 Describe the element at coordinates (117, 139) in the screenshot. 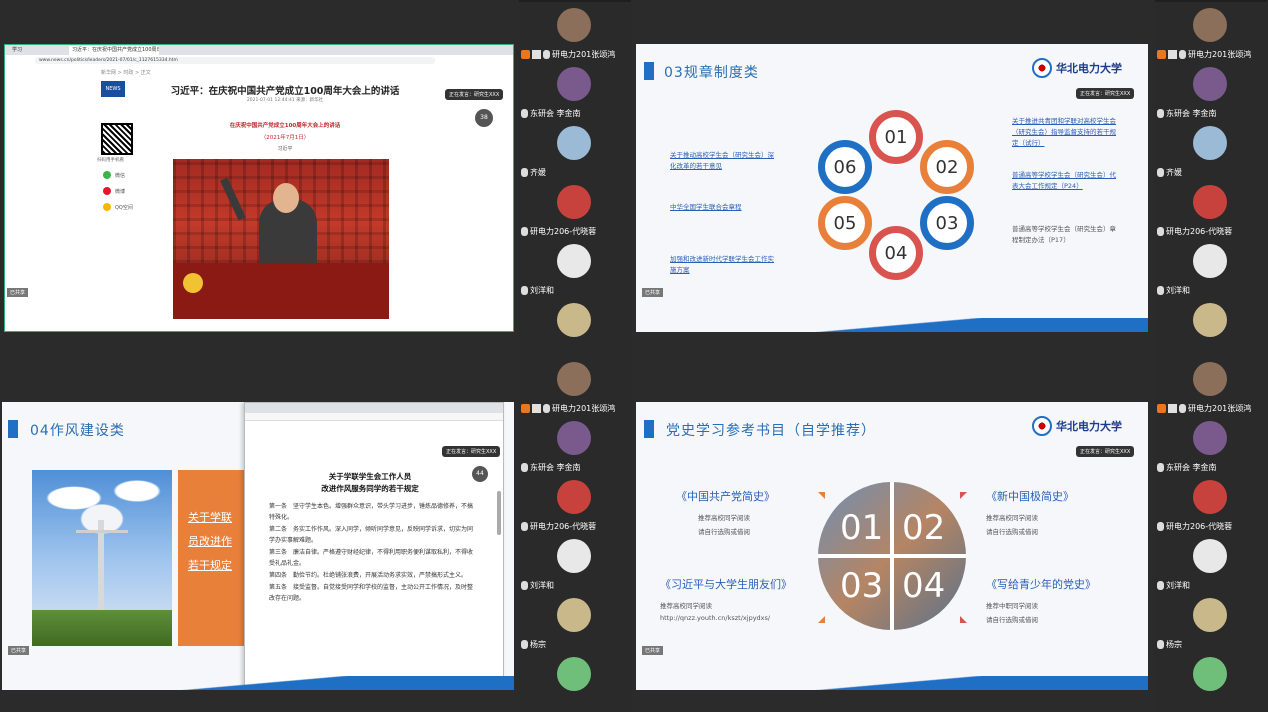

I see `qr-code` at that location.